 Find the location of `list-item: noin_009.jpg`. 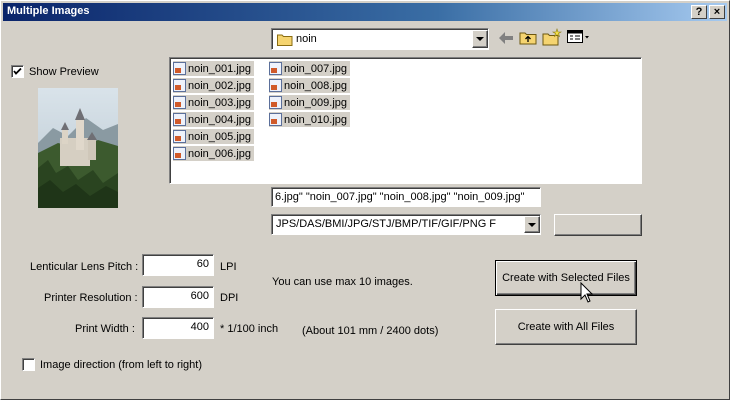

list-item: noin_009.jpg is located at coordinates (310, 102).